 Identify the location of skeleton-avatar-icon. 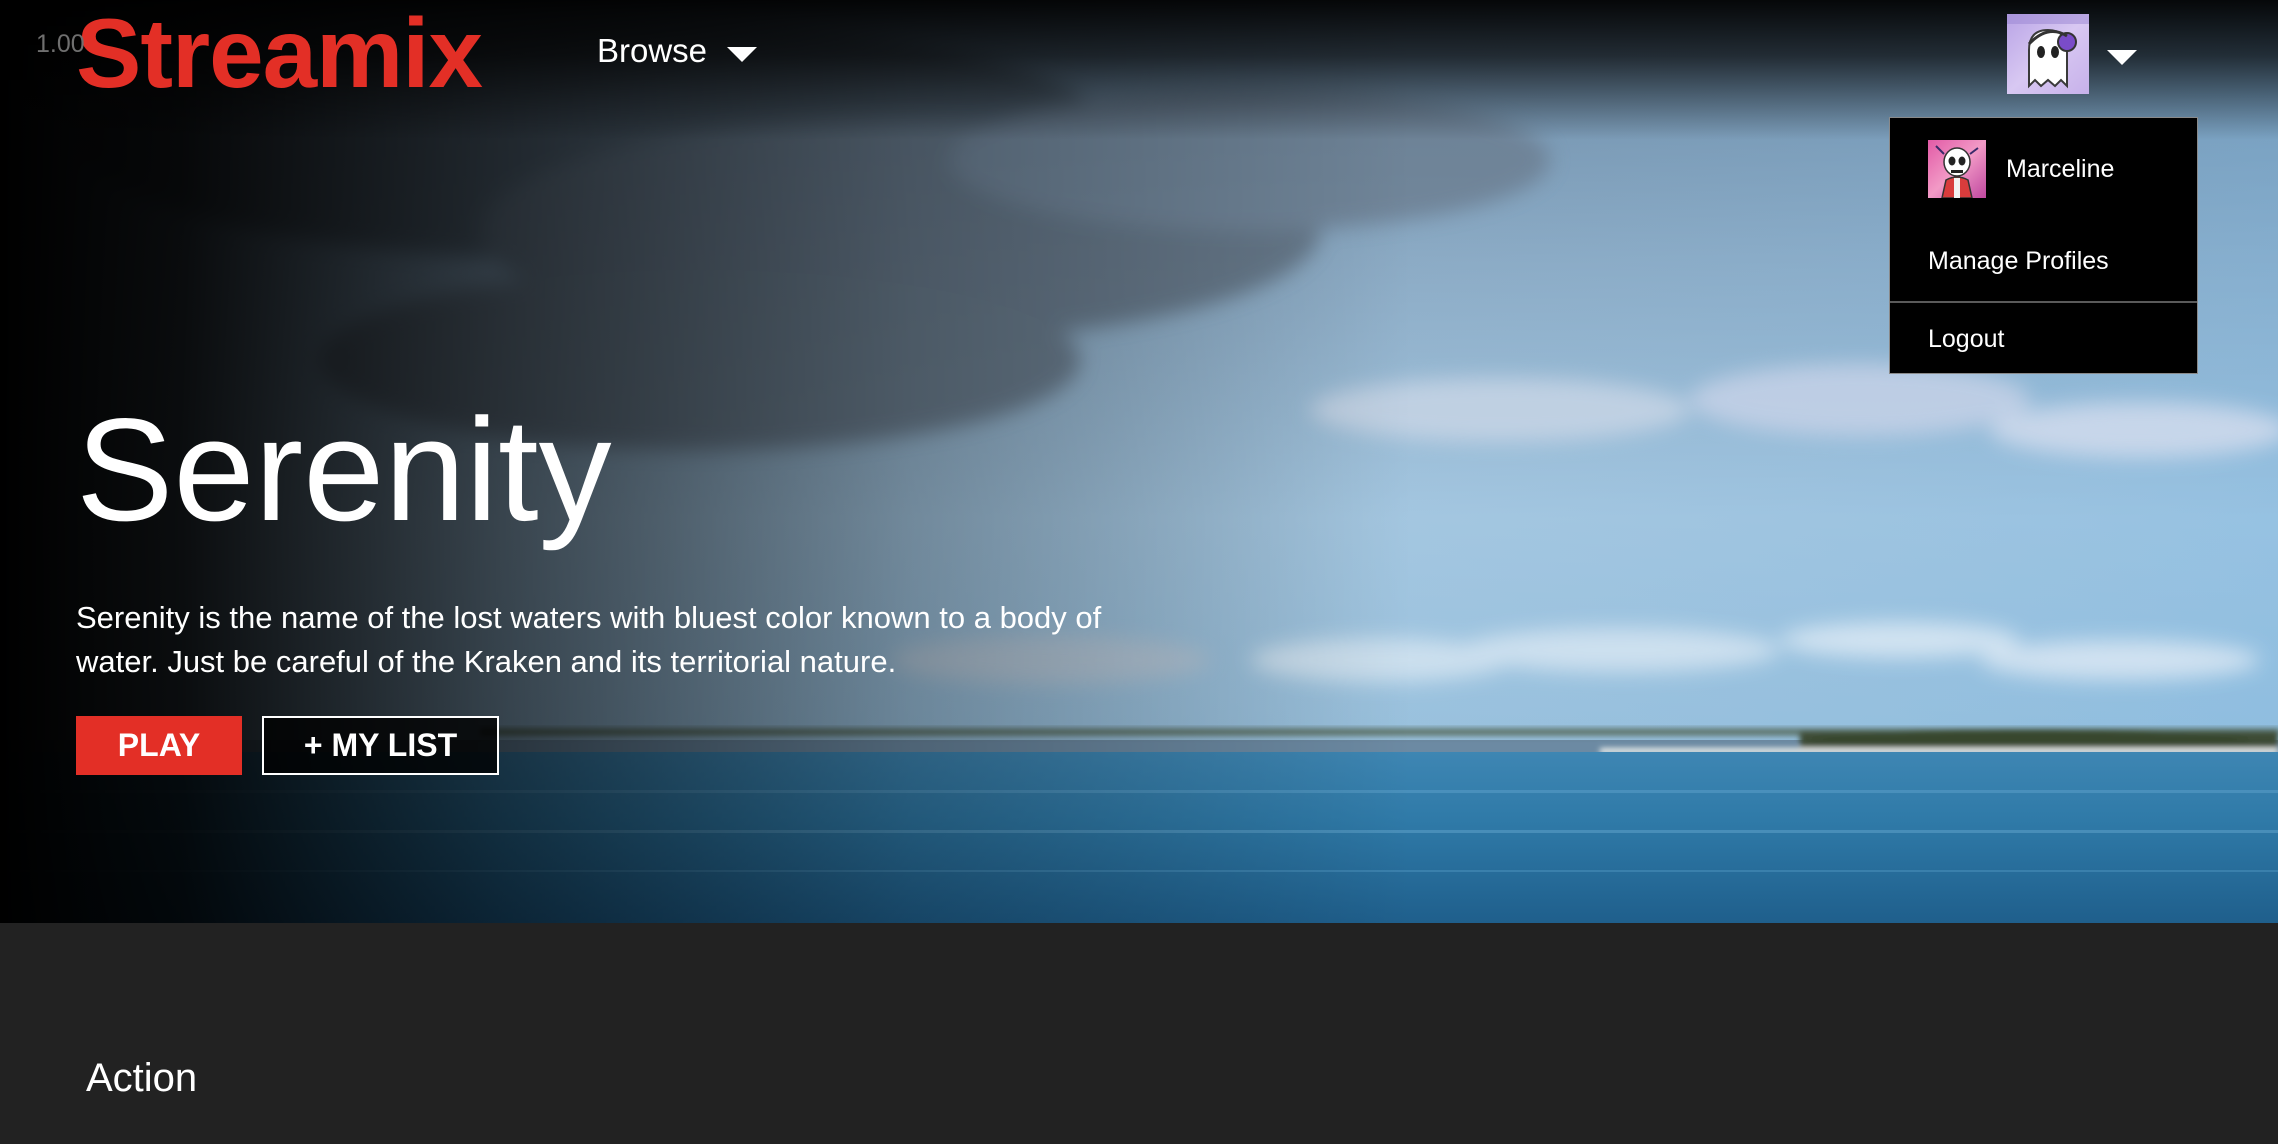
(1957, 169).